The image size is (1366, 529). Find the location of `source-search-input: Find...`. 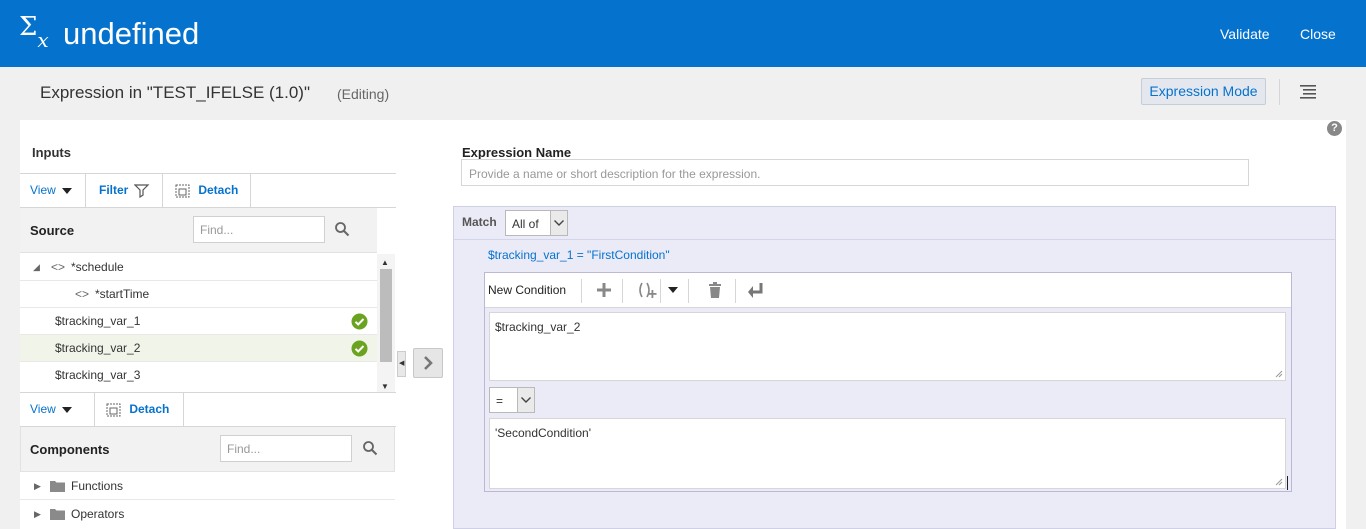

source-search-input: Find... is located at coordinates (259, 229).